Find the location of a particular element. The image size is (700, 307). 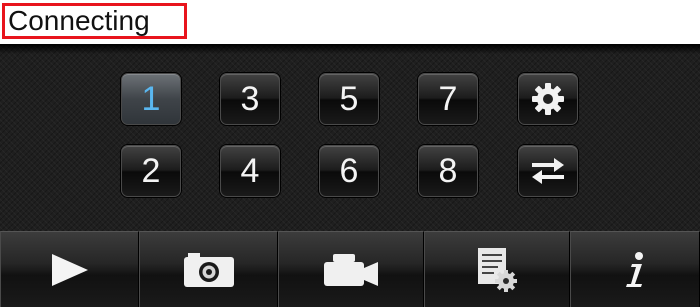

connection-status: Connecting is located at coordinates (79, 20).